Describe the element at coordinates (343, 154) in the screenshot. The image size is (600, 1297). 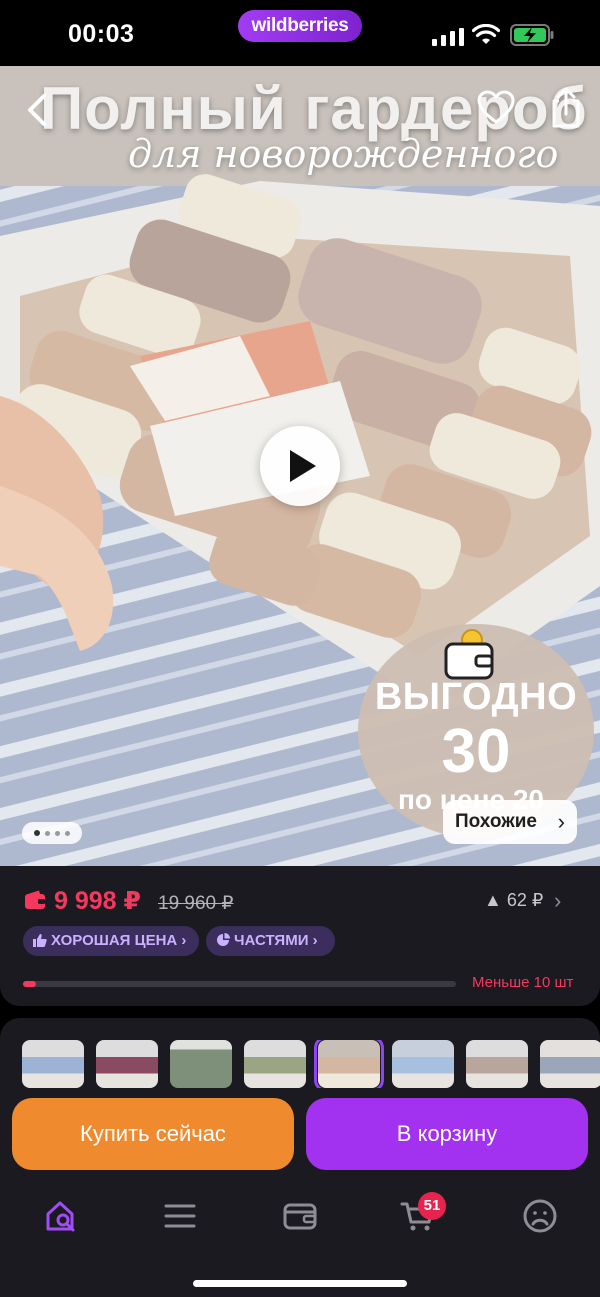
I see `promo-subheadline: для новорожденного` at that location.